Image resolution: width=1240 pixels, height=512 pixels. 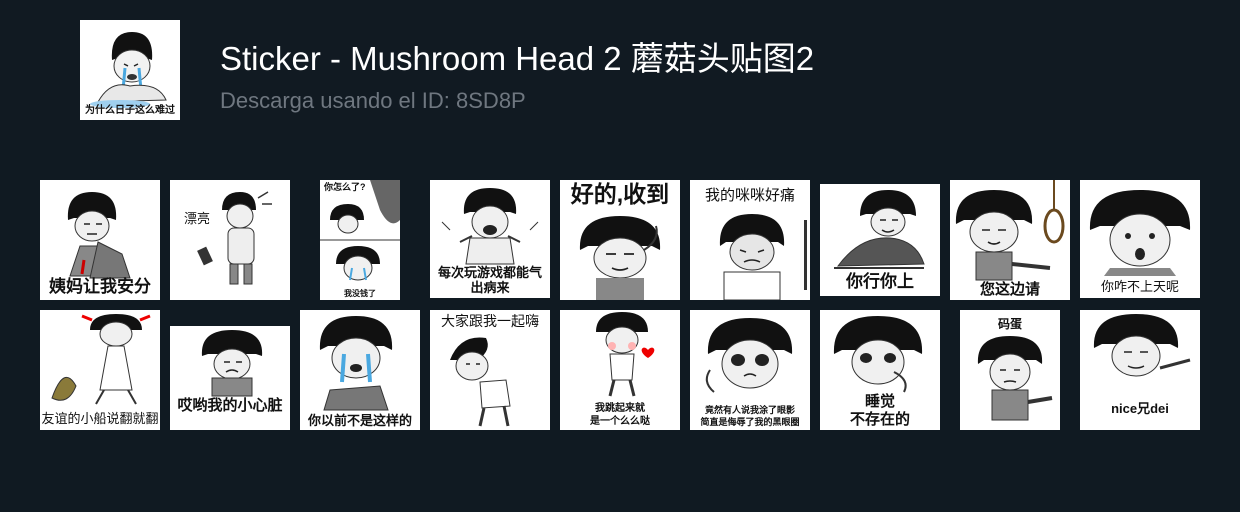 I want to click on sticker-item: 竟然有人说我涂了眼影 简直是侮辱了我的黑眼圈, so click(x=750, y=370).